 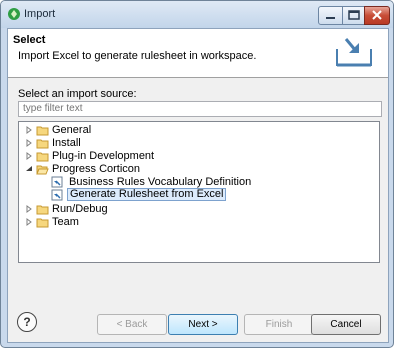 What do you see at coordinates (42, 170) in the screenshot?
I see `open-folder-icon` at bounding box center [42, 170].